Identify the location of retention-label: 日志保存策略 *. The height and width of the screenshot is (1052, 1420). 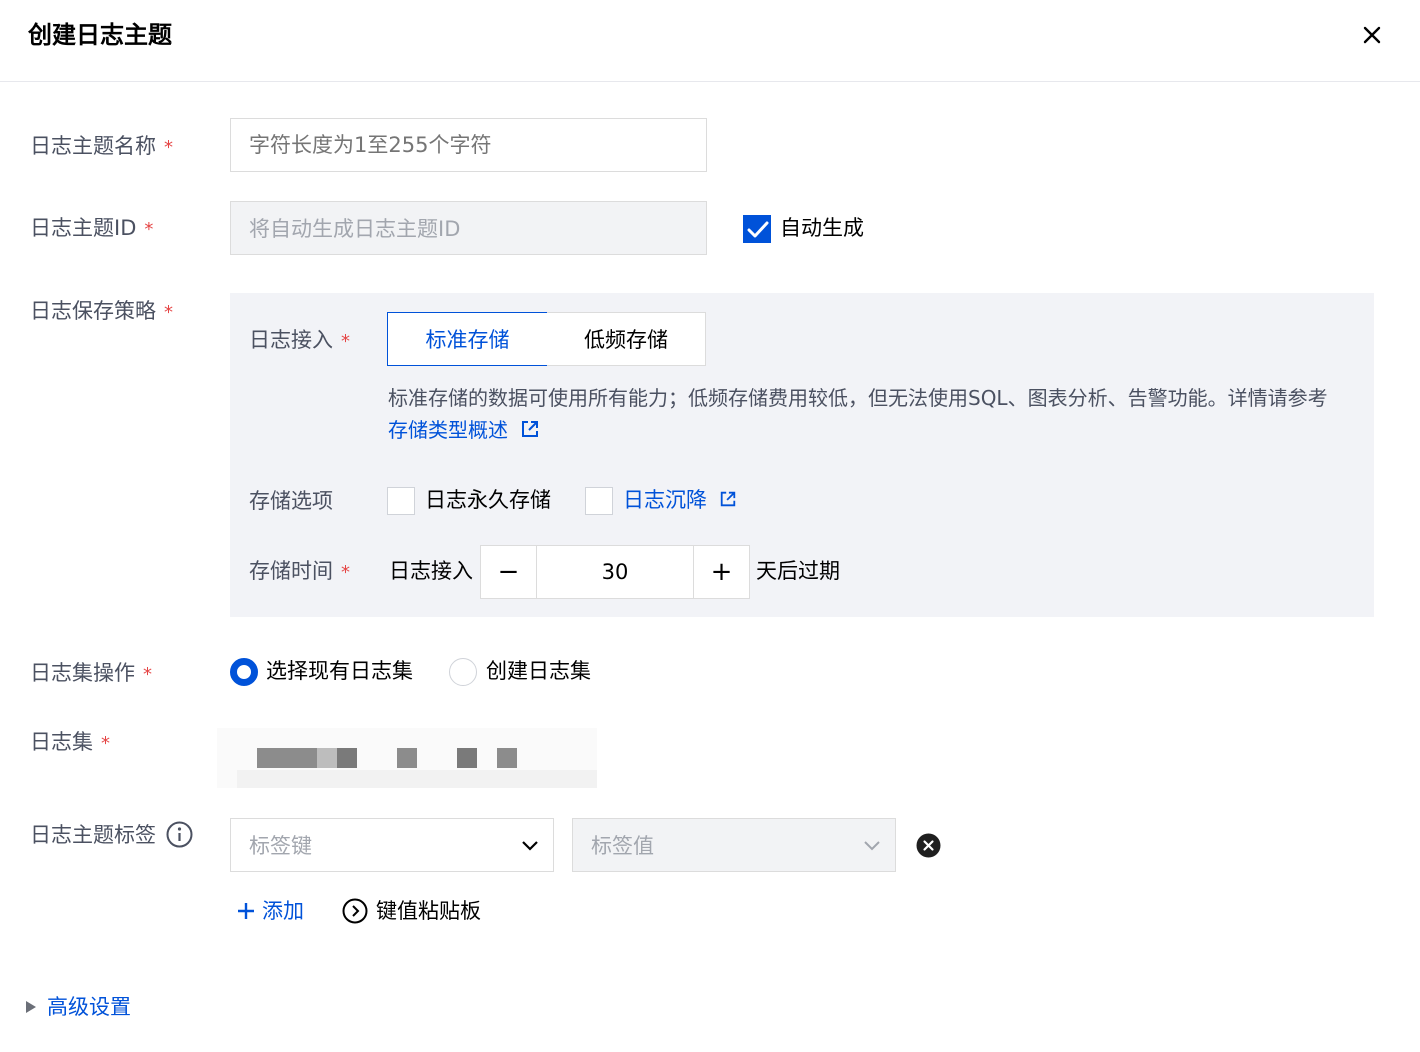
(101, 311).